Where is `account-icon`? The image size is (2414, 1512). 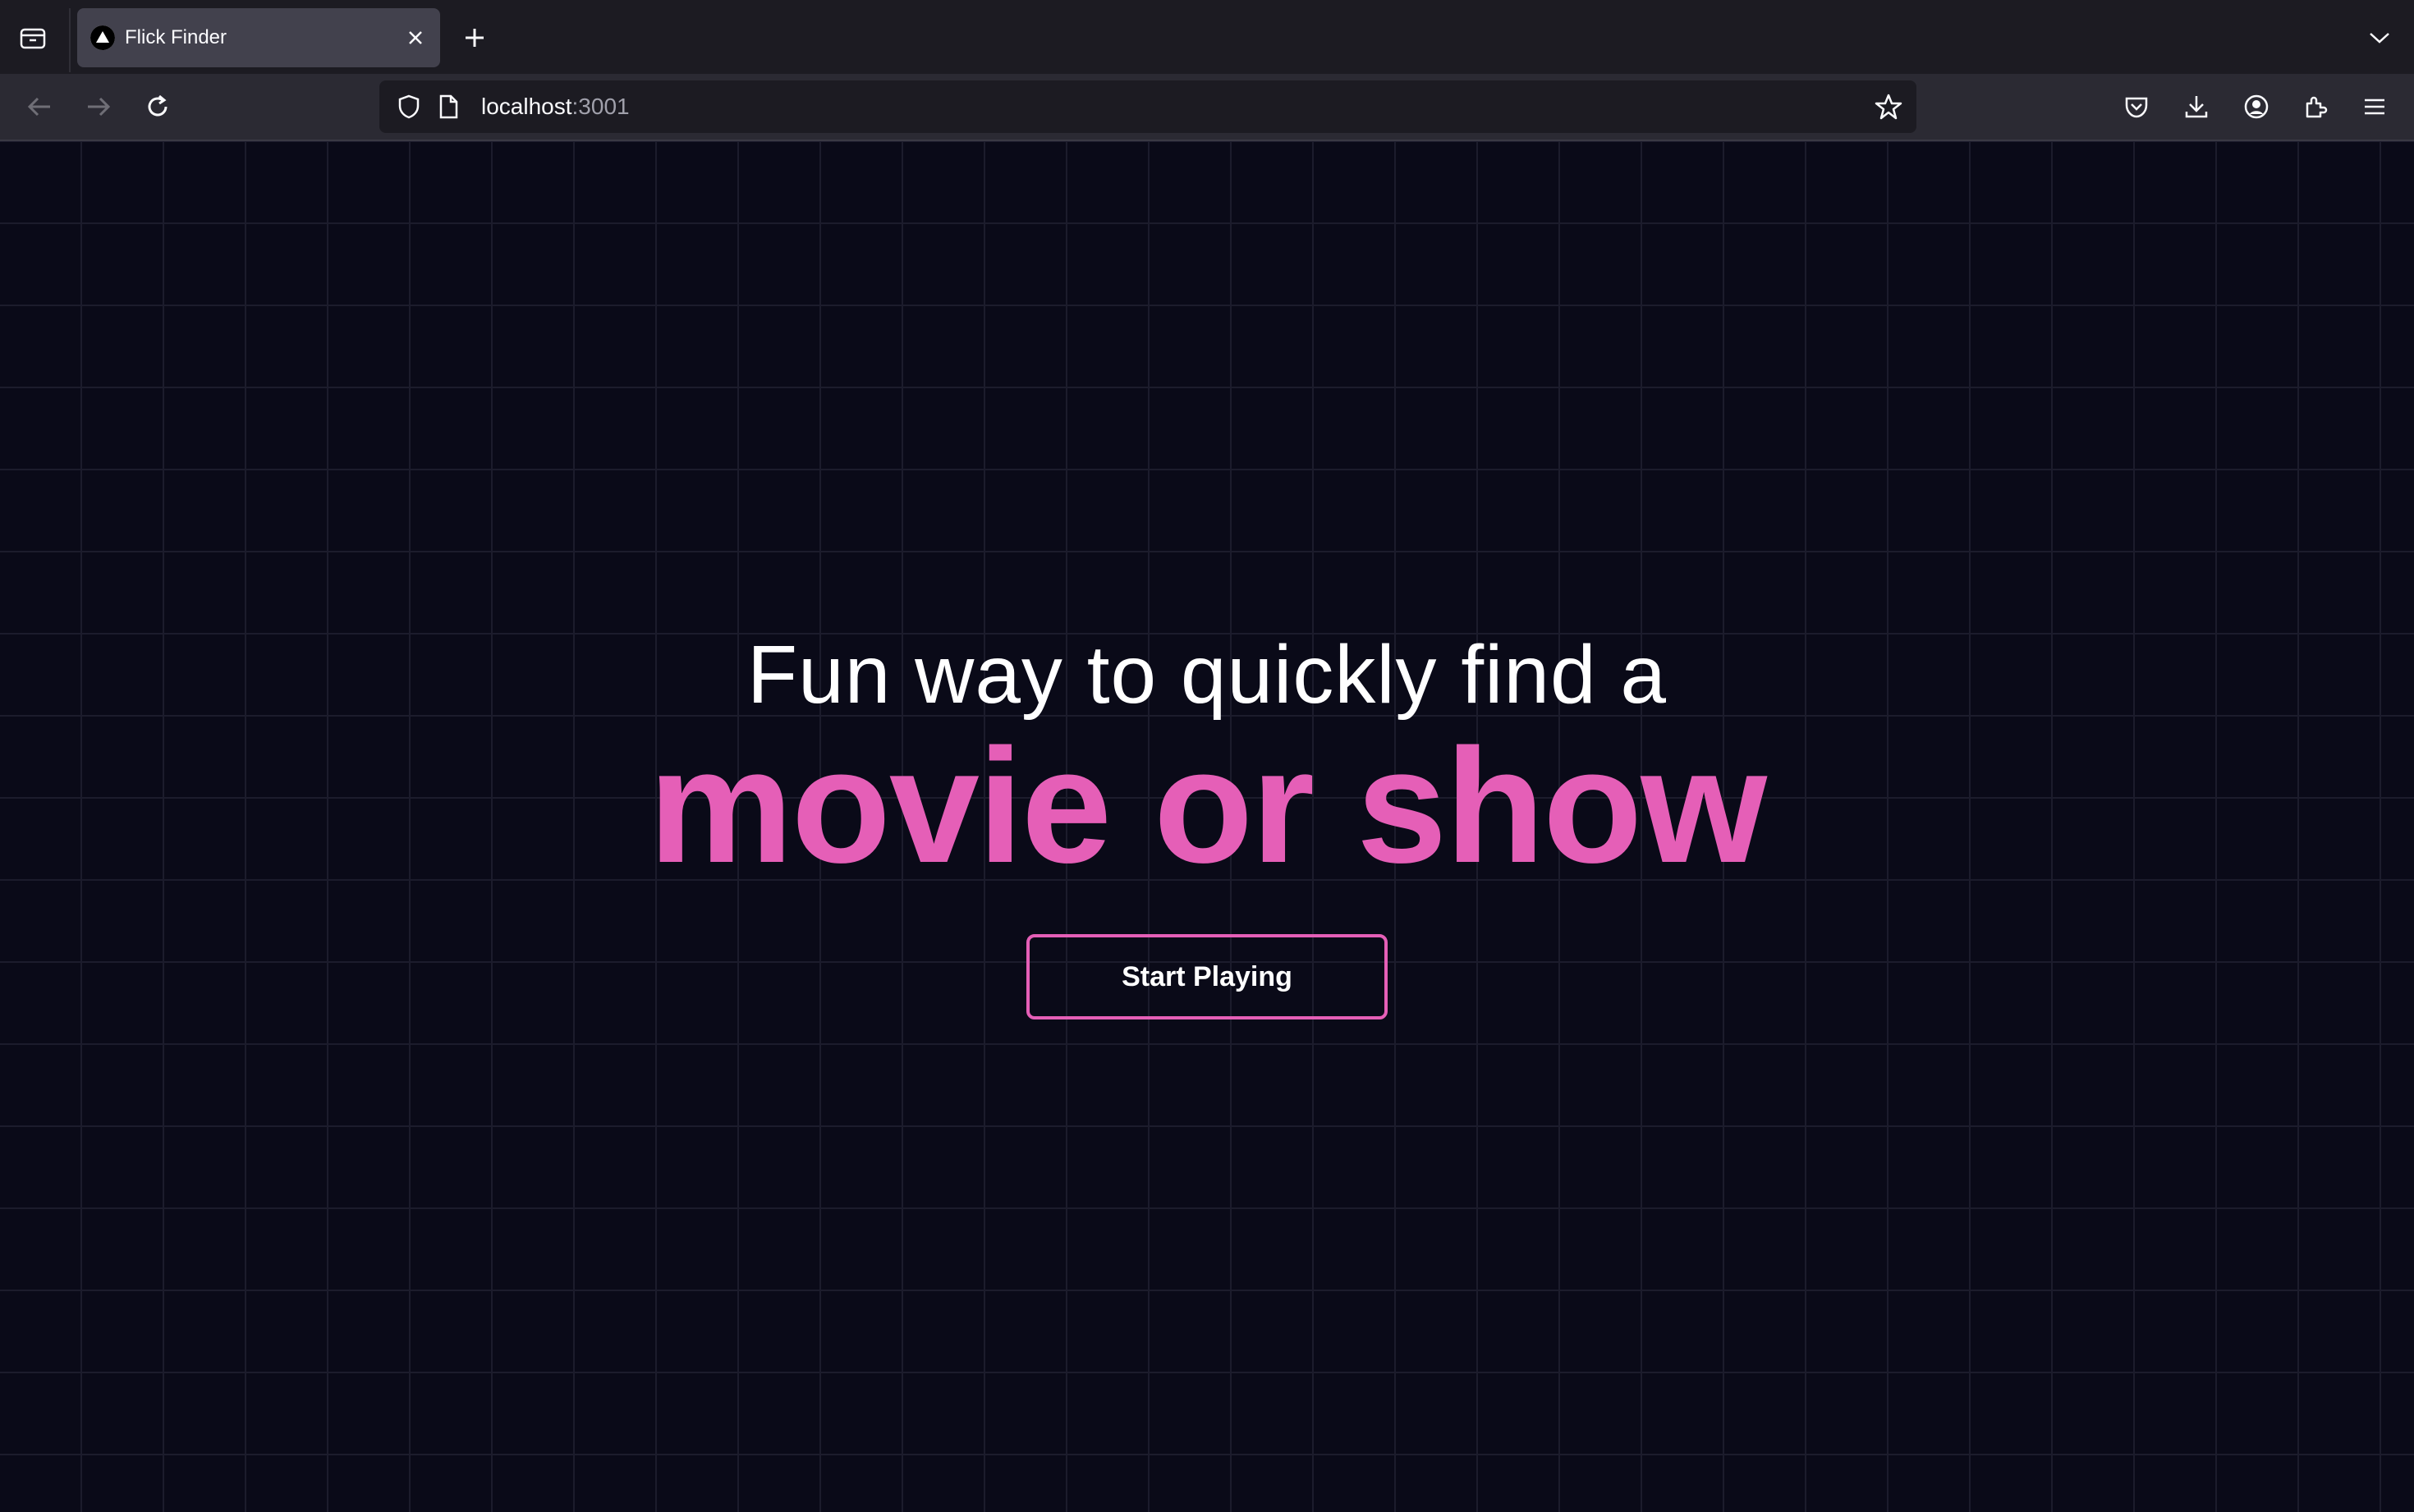
account-icon is located at coordinates (2257, 106).